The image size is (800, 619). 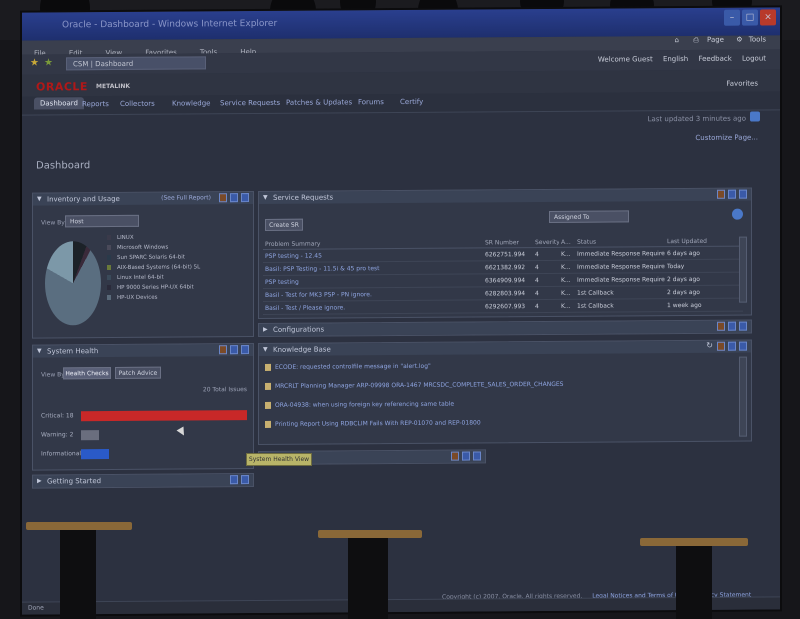 What do you see at coordinates (715, 40) in the screenshot?
I see `page-menu: Page` at bounding box center [715, 40].